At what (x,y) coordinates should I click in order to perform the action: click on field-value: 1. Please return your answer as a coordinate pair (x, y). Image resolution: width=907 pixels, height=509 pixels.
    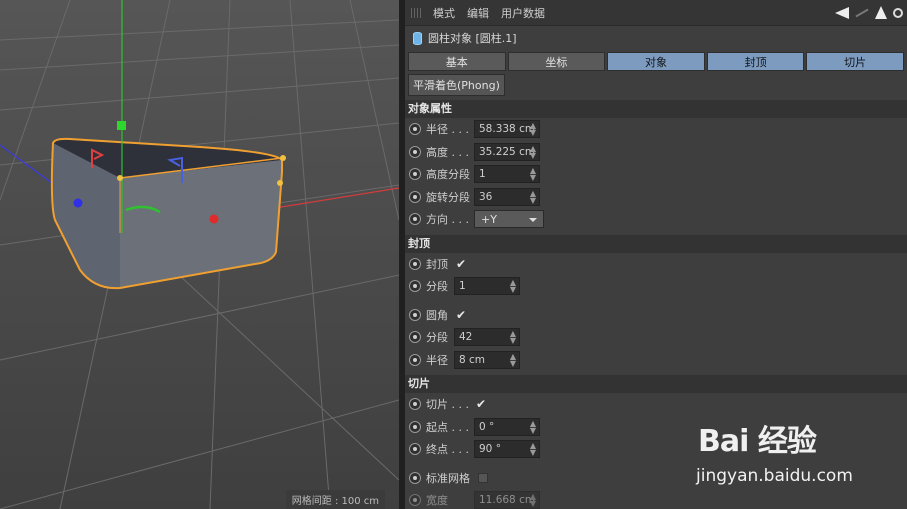
    Looking at the image, I should click on (482, 174).